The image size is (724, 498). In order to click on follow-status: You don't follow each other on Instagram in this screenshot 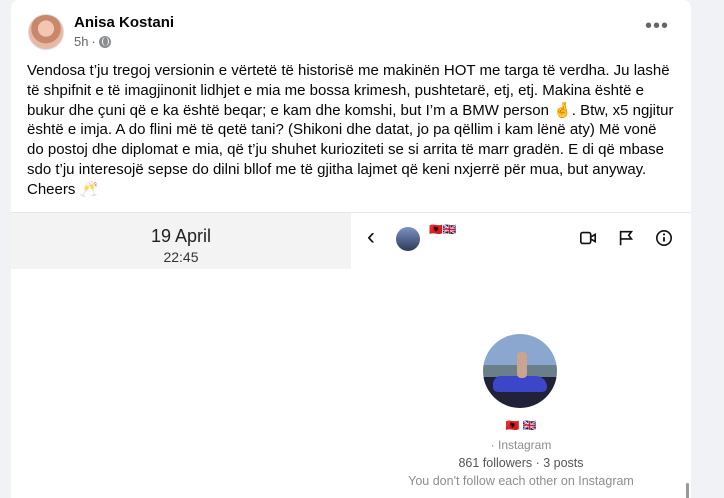, I will do `click(521, 481)`.